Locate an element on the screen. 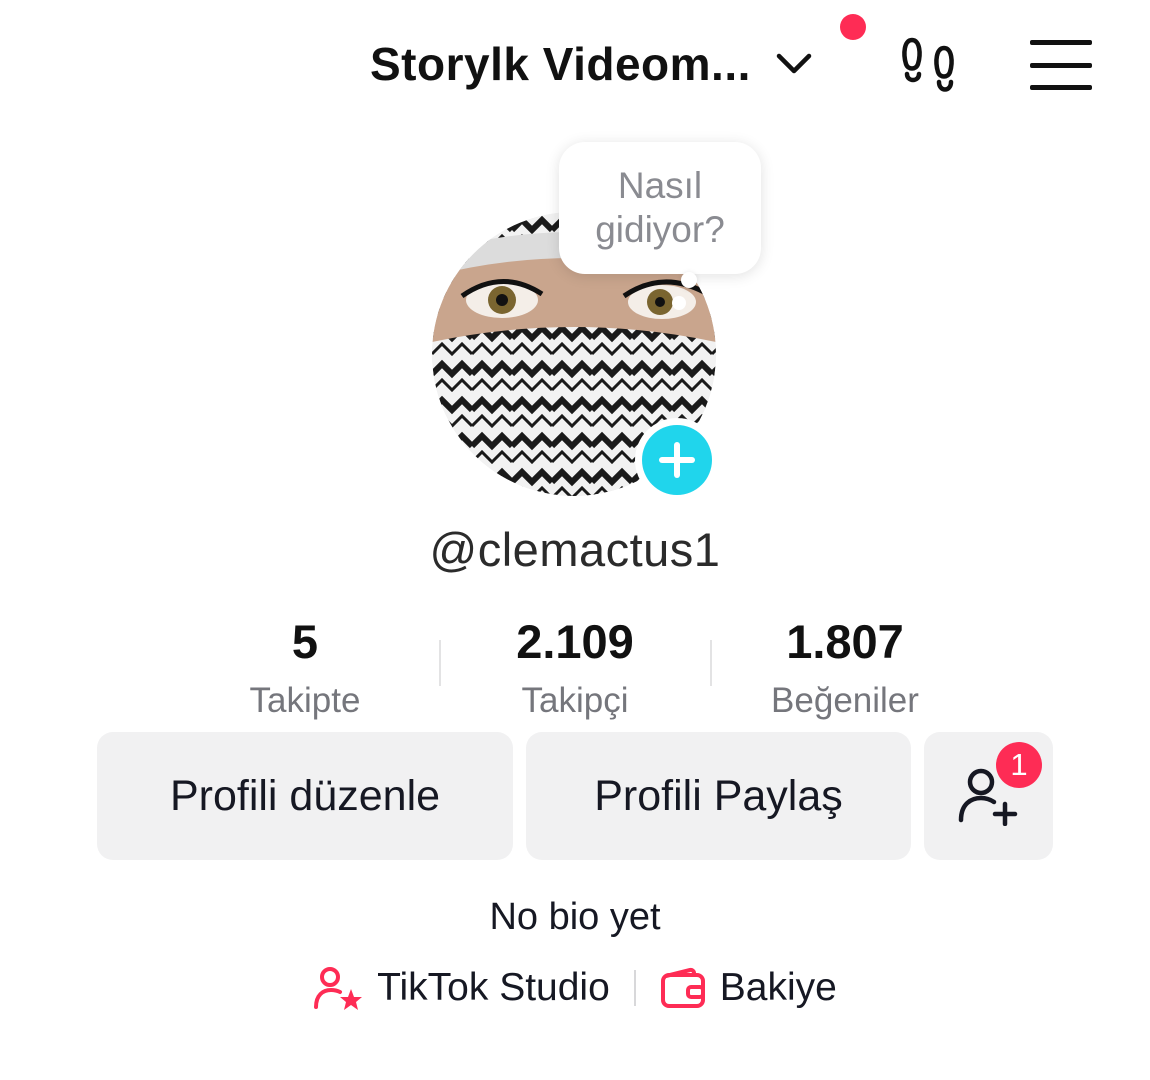  stat-value: 1.807 is located at coordinates (845, 641).